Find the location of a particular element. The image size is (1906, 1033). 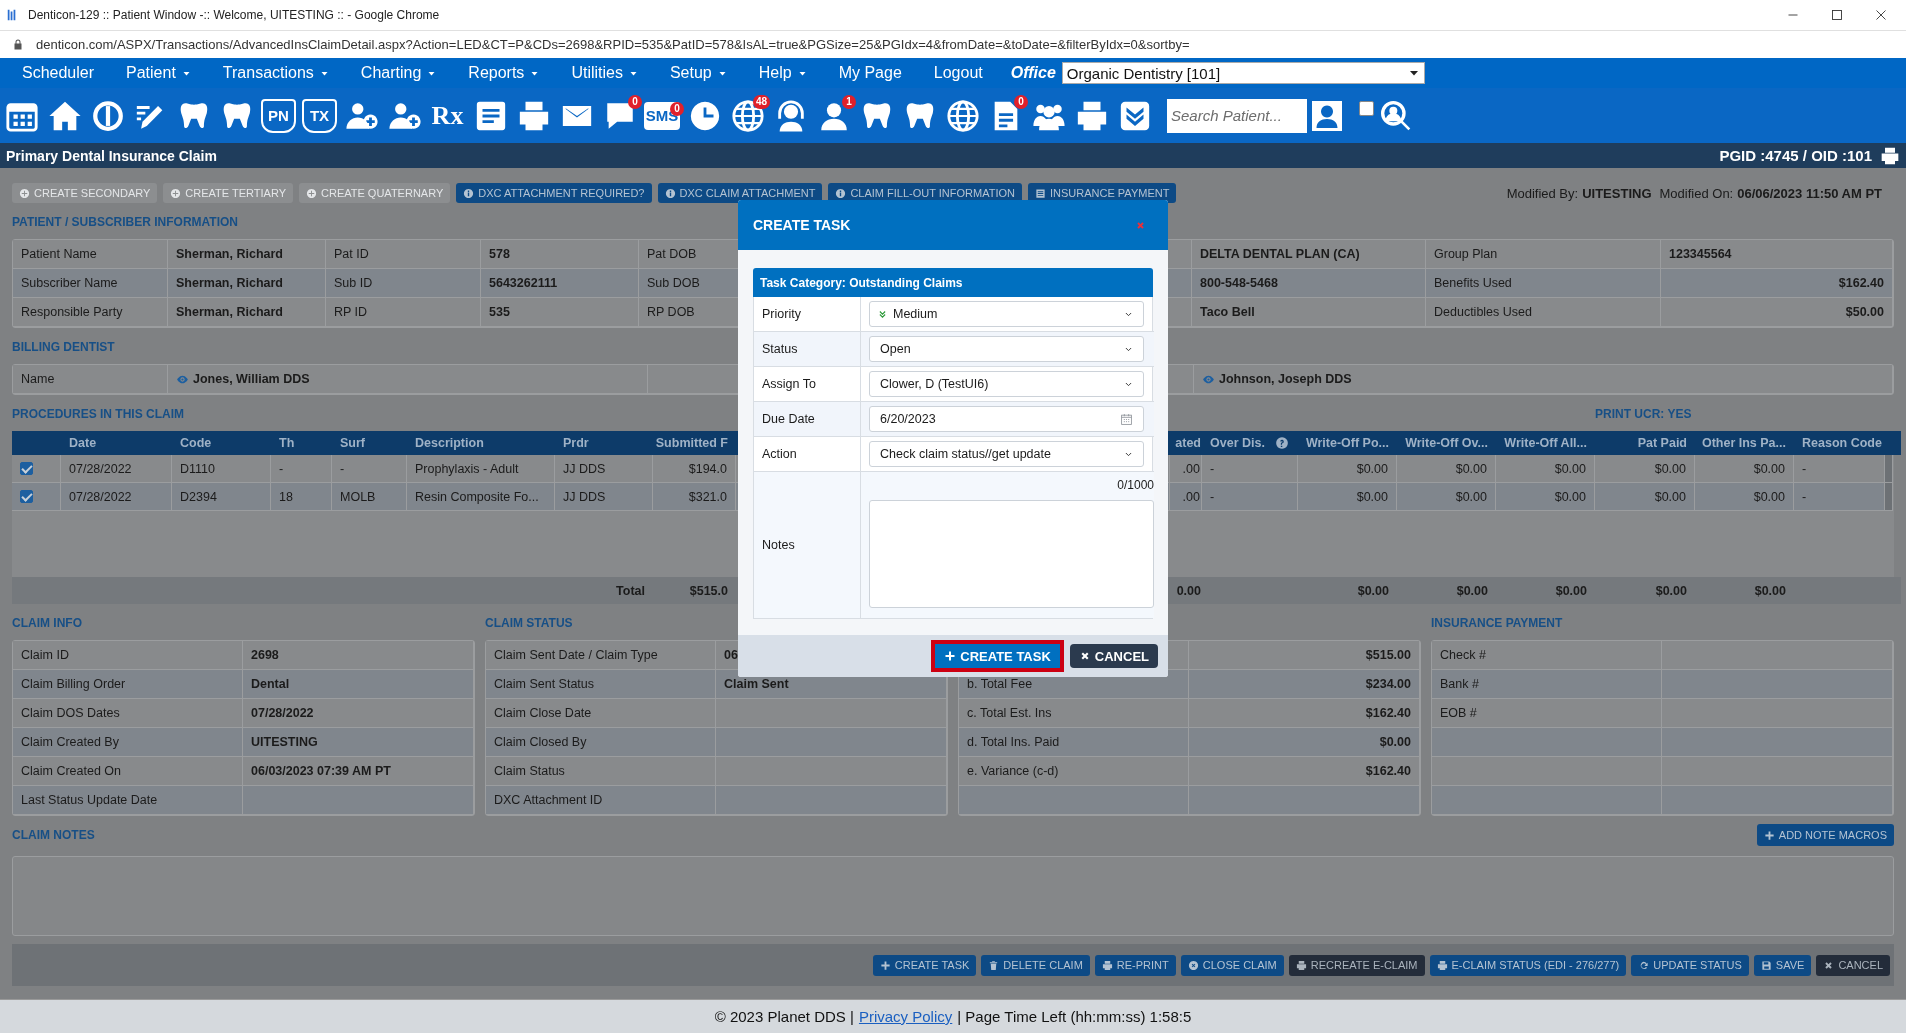

dialog-button: CANCEL is located at coordinates (1113, 656).